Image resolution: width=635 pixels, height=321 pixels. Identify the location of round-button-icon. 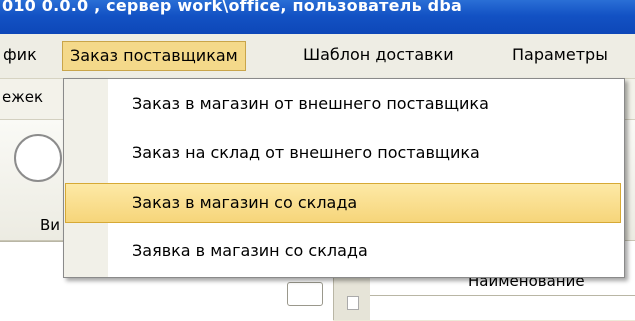
(38, 158).